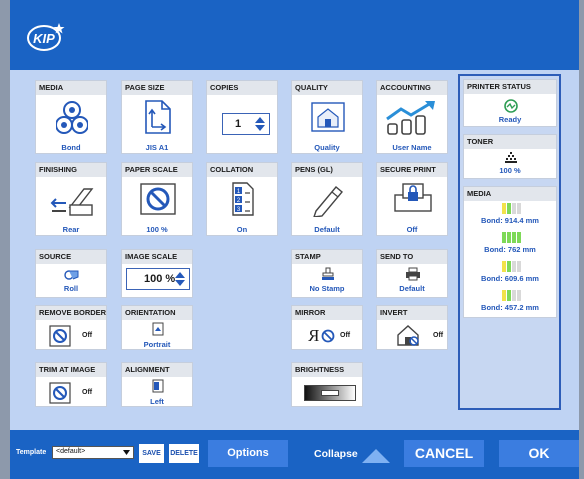 The width and height of the screenshot is (584, 479). What do you see at coordinates (71, 451) in the screenshot?
I see `template-select-value: <default>` at bounding box center [71, 451].